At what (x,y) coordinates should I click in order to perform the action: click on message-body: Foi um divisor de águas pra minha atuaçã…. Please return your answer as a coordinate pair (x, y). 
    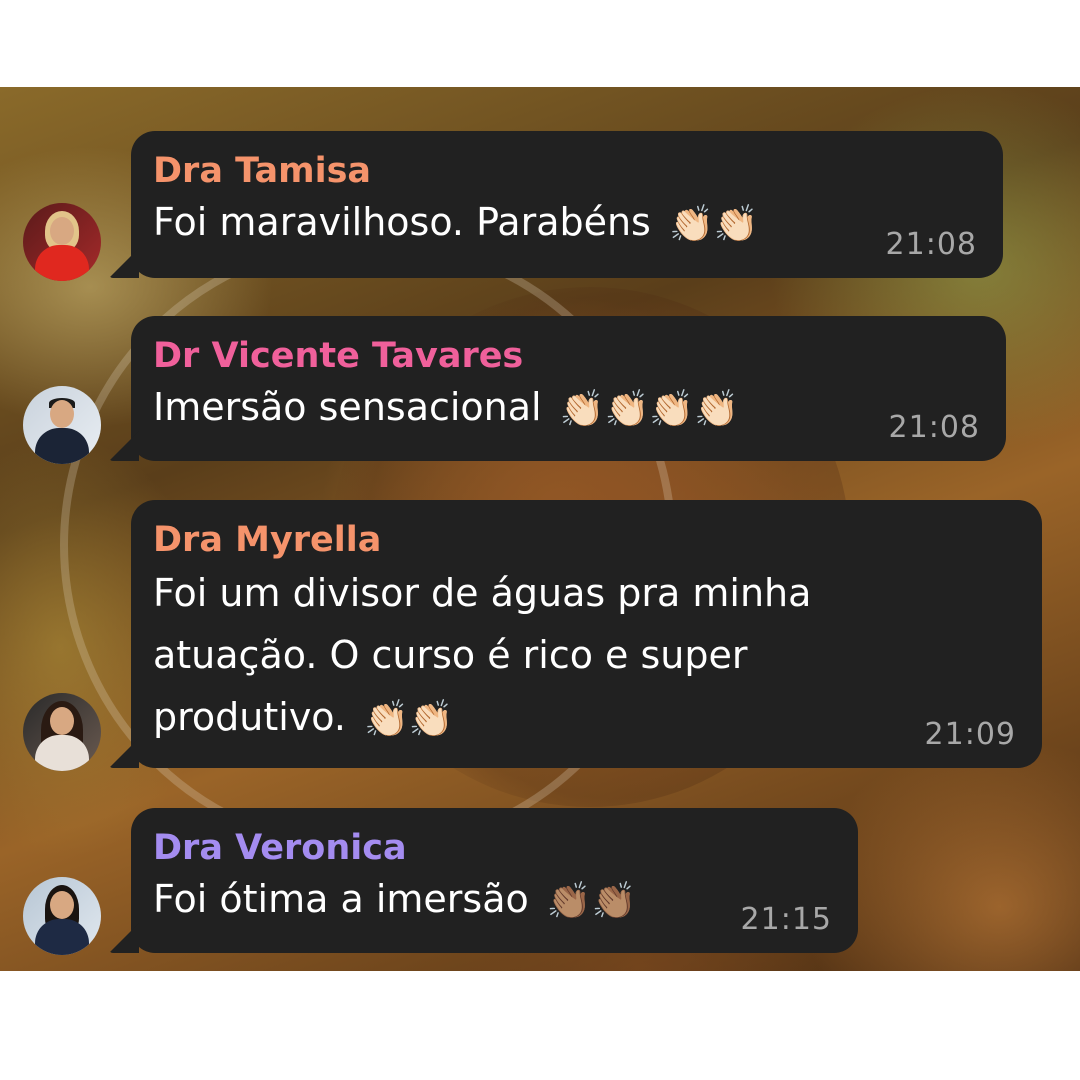
    Looking at the image, I should click on (482, 655).